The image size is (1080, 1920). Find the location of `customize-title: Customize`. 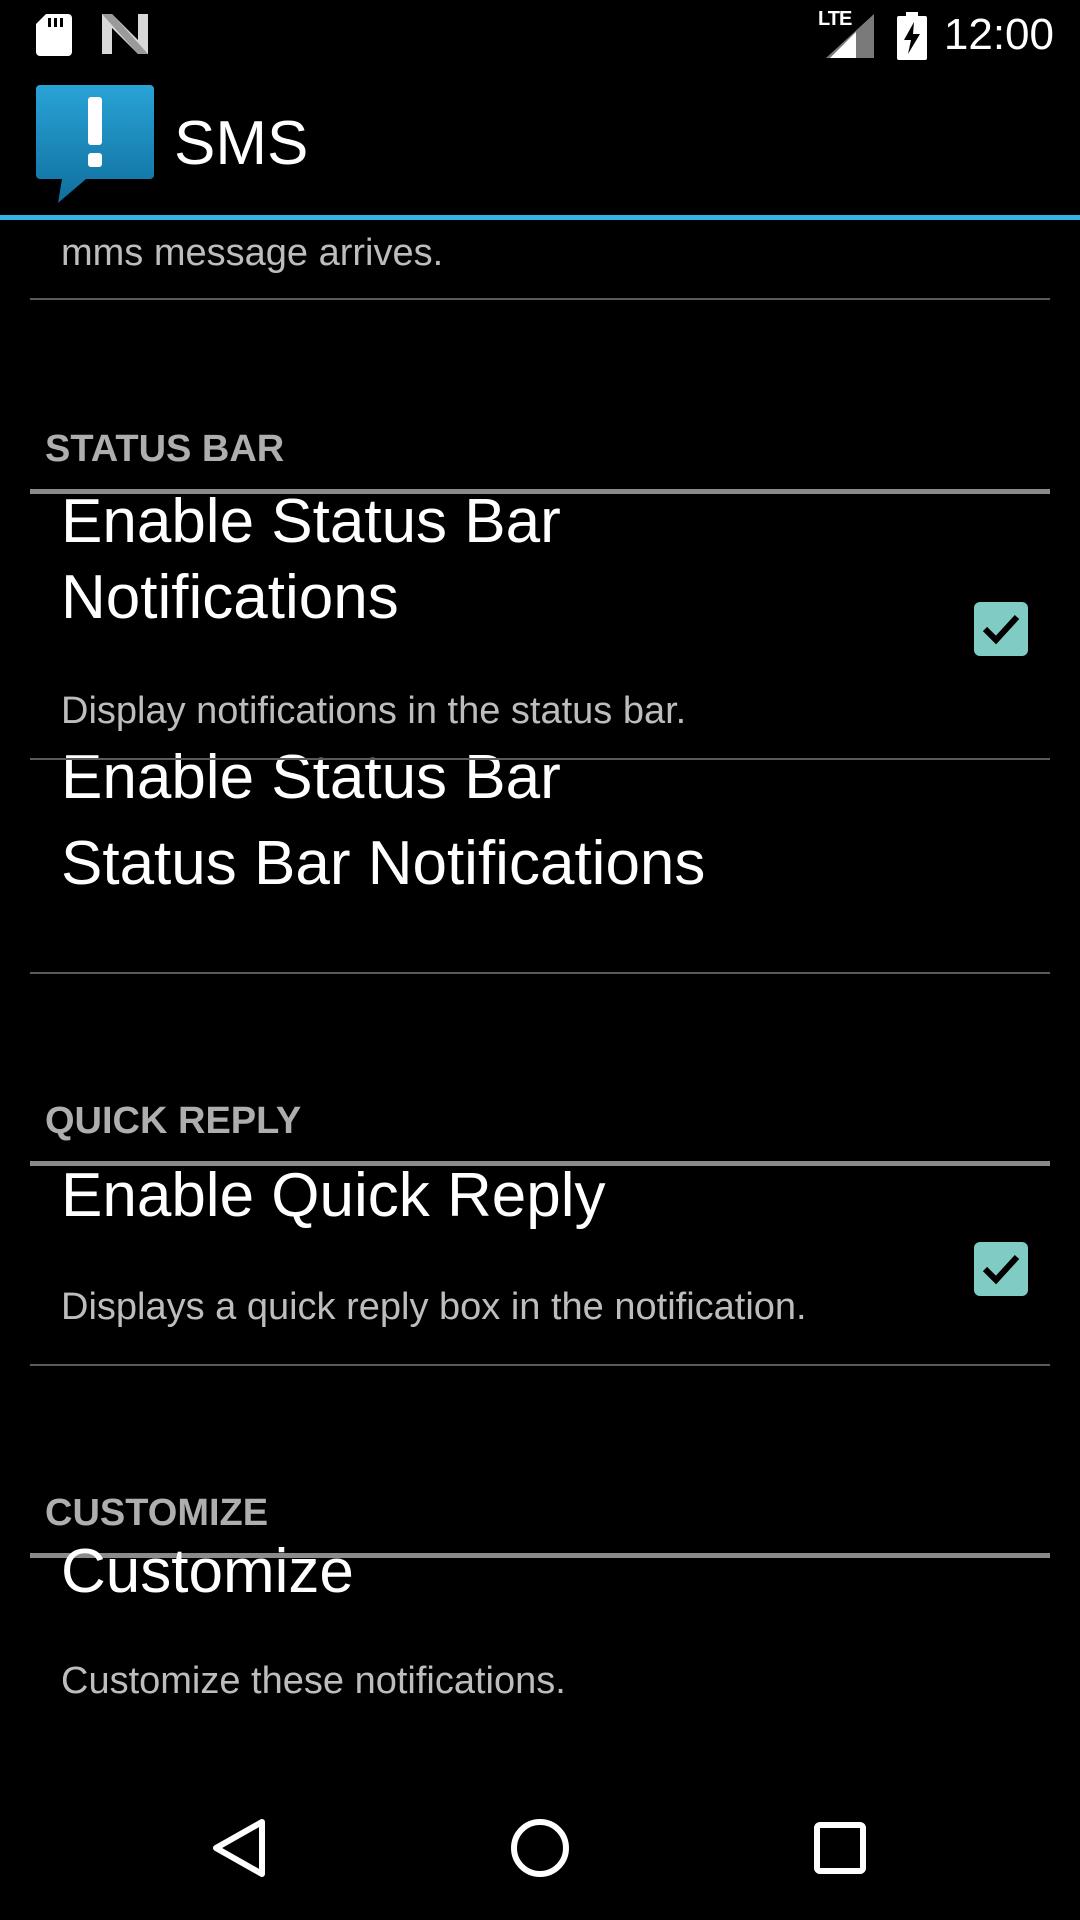

customize-title: Customize is located at coordinates (207, 1571).